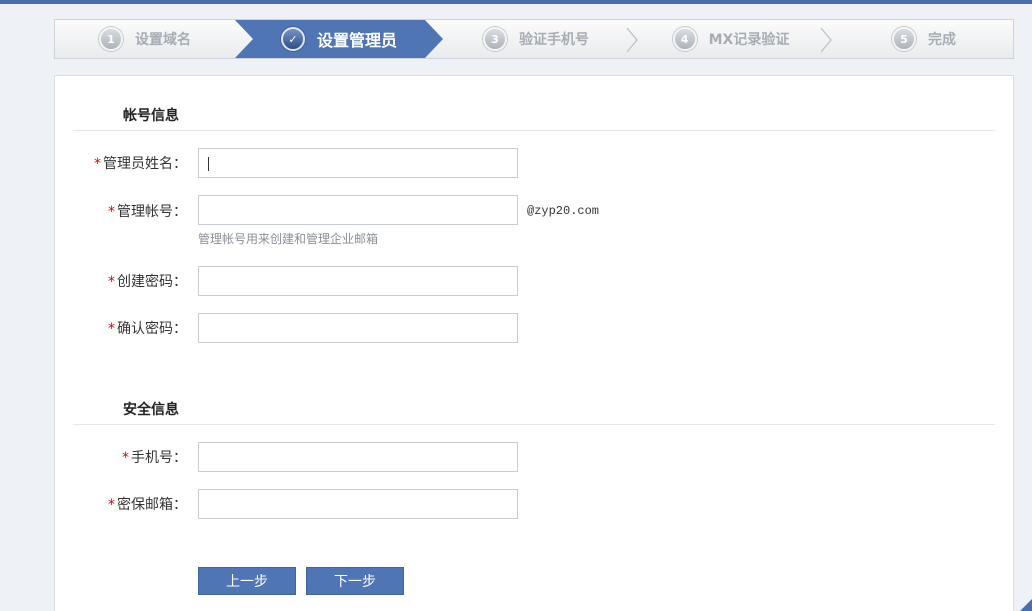 Image resolution: width=1032 pixels, height=611 pixels. What do you see at coordinates (355, 581) in the screenshot?
I see `next-step-button: 下一步` at bounding box center [355, 581].